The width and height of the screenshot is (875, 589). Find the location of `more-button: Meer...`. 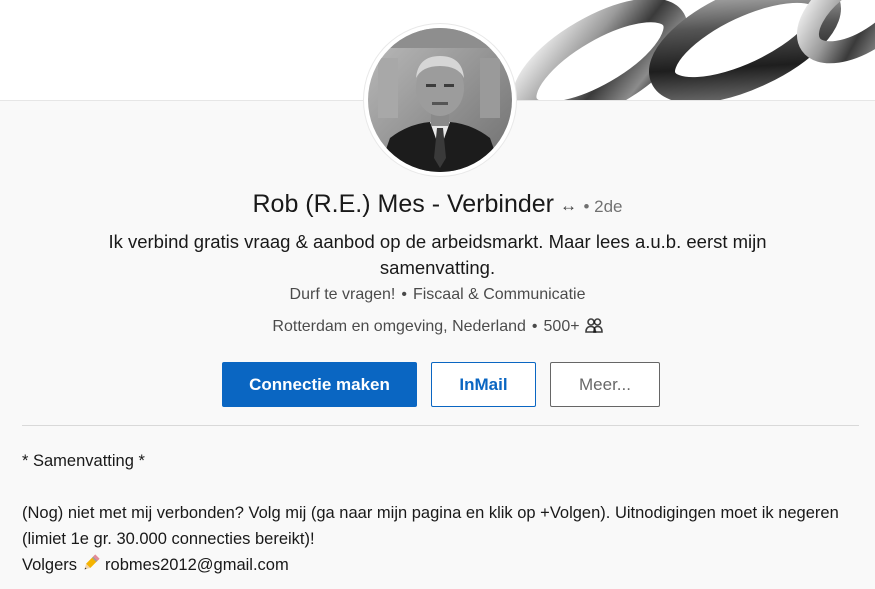

more-button: Meer... is located at coordinates (605, 384).